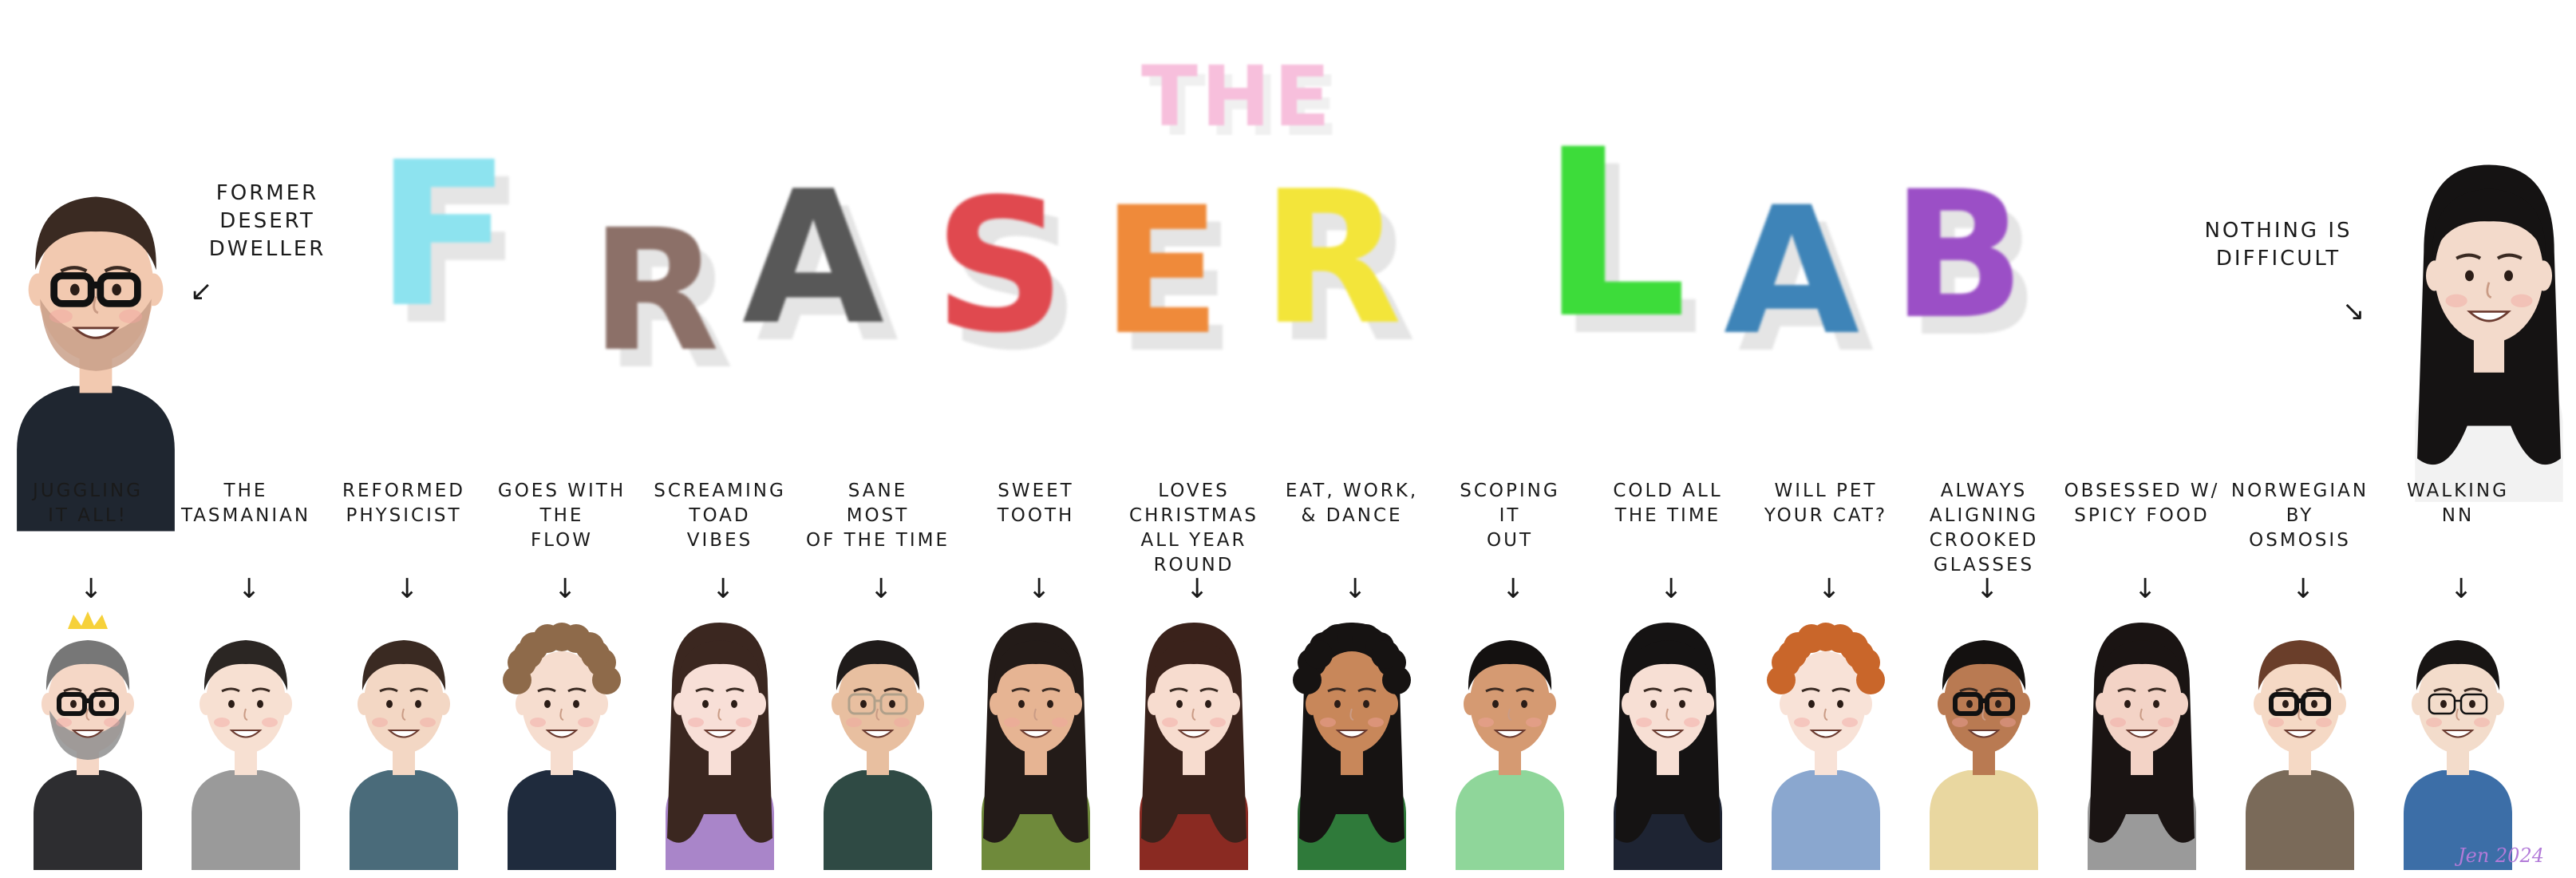  I want to click on crown, so click(88, 620).